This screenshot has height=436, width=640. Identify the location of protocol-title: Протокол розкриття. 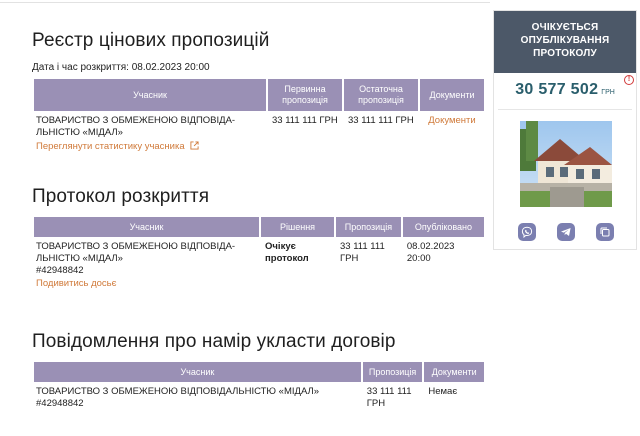
(121, 196).